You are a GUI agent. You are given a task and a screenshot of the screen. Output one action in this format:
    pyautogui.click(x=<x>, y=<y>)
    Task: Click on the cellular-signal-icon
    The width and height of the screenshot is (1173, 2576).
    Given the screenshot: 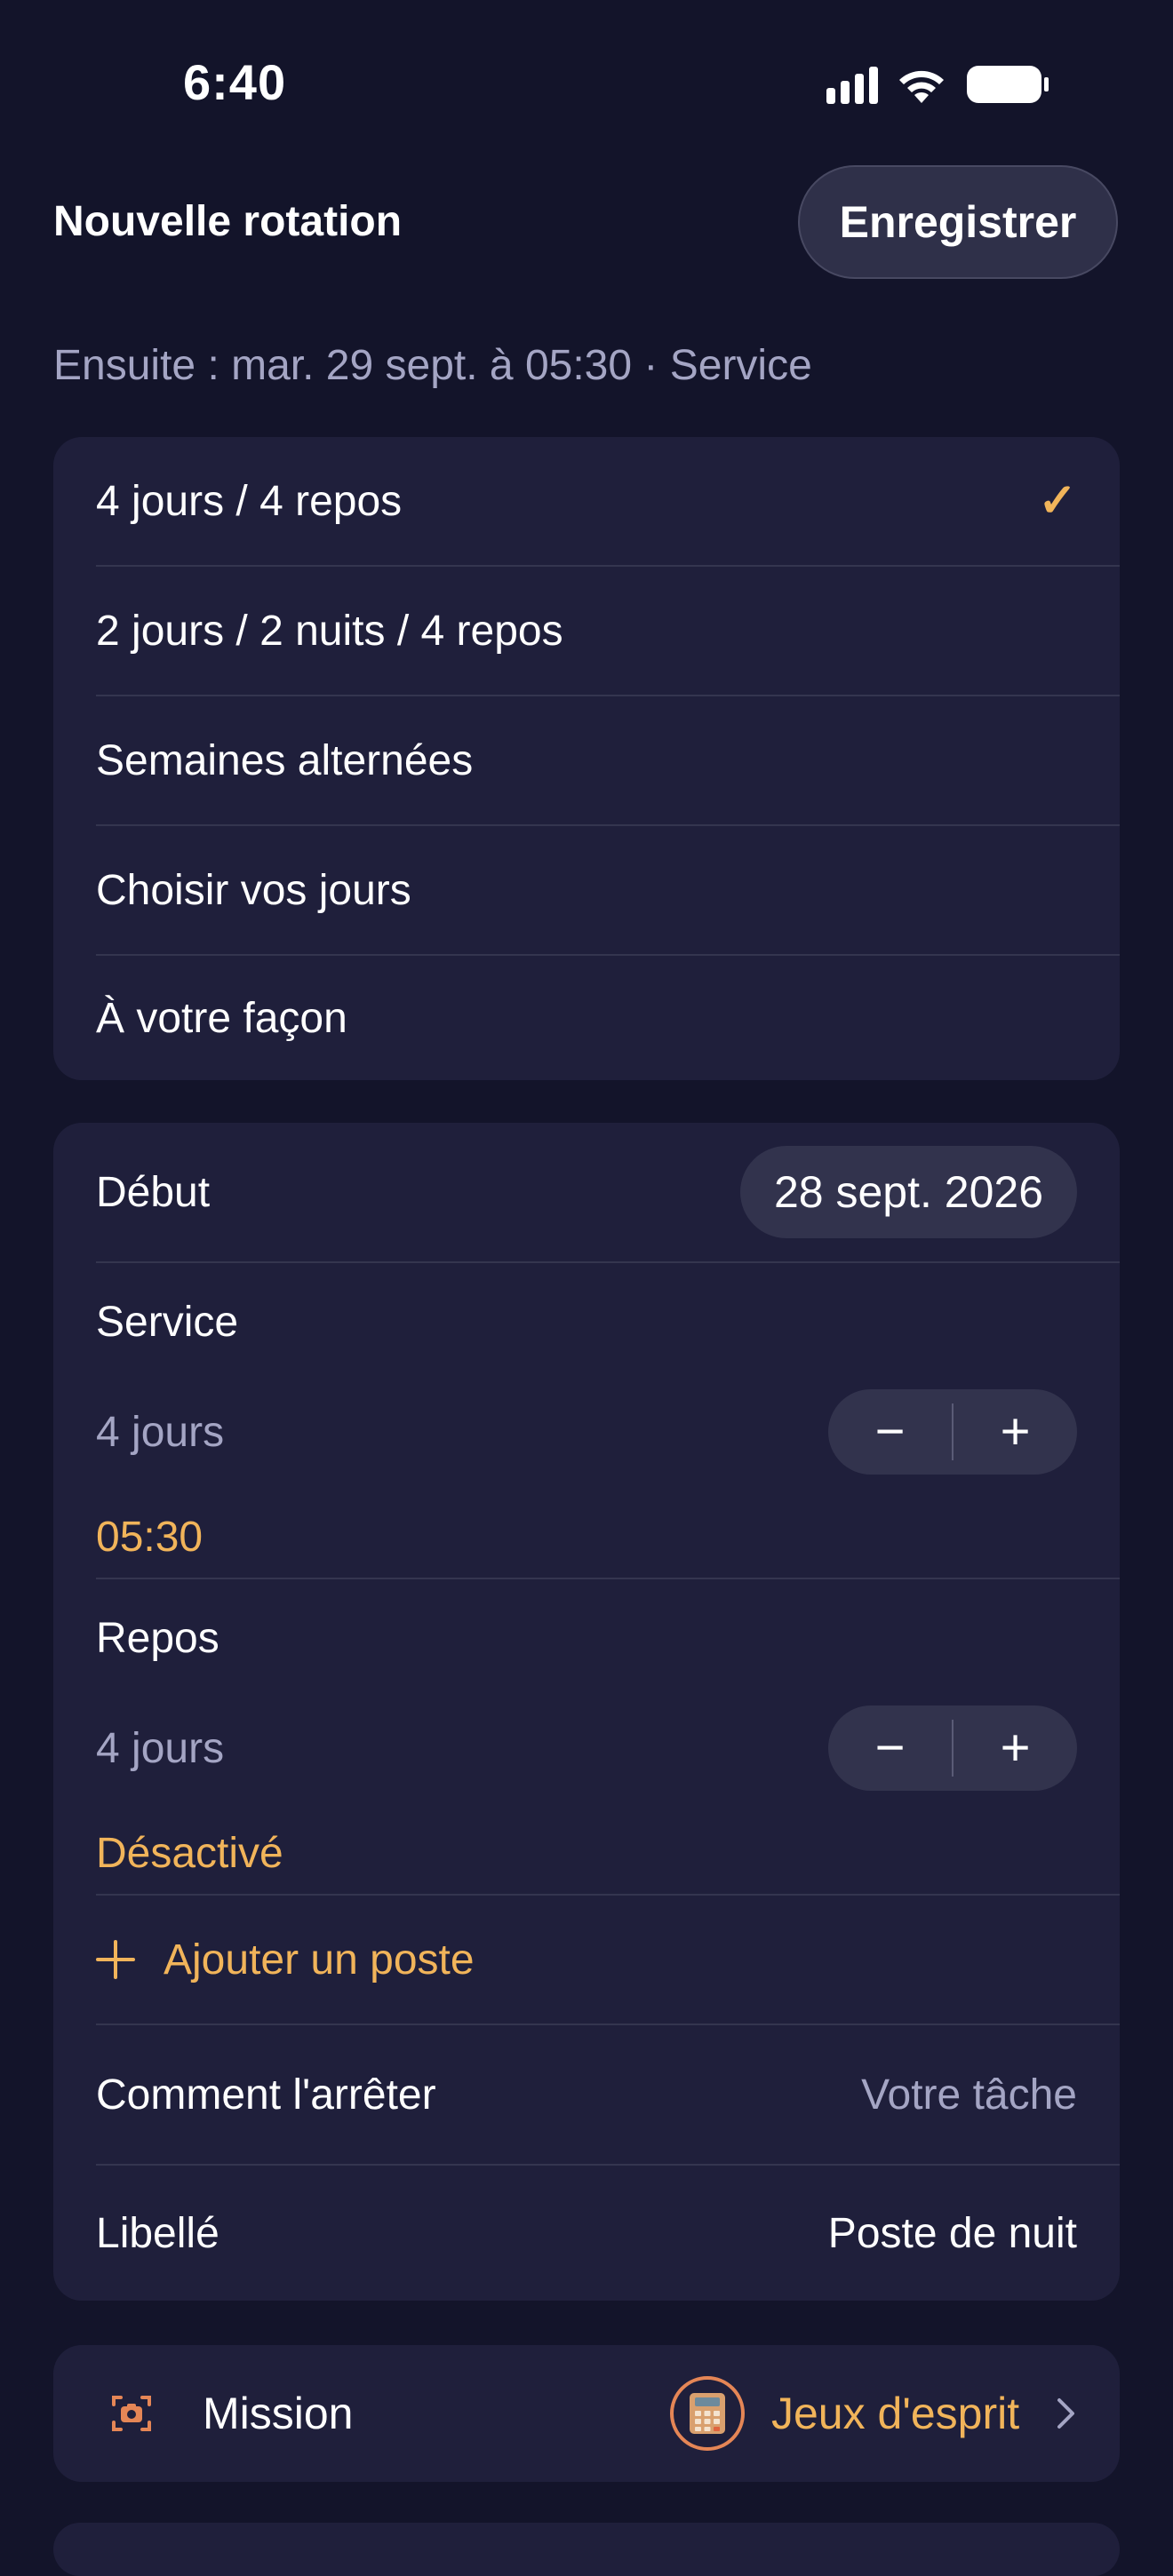 What is the action you would take?
    pyautogui.click(x=852, y=84)
    